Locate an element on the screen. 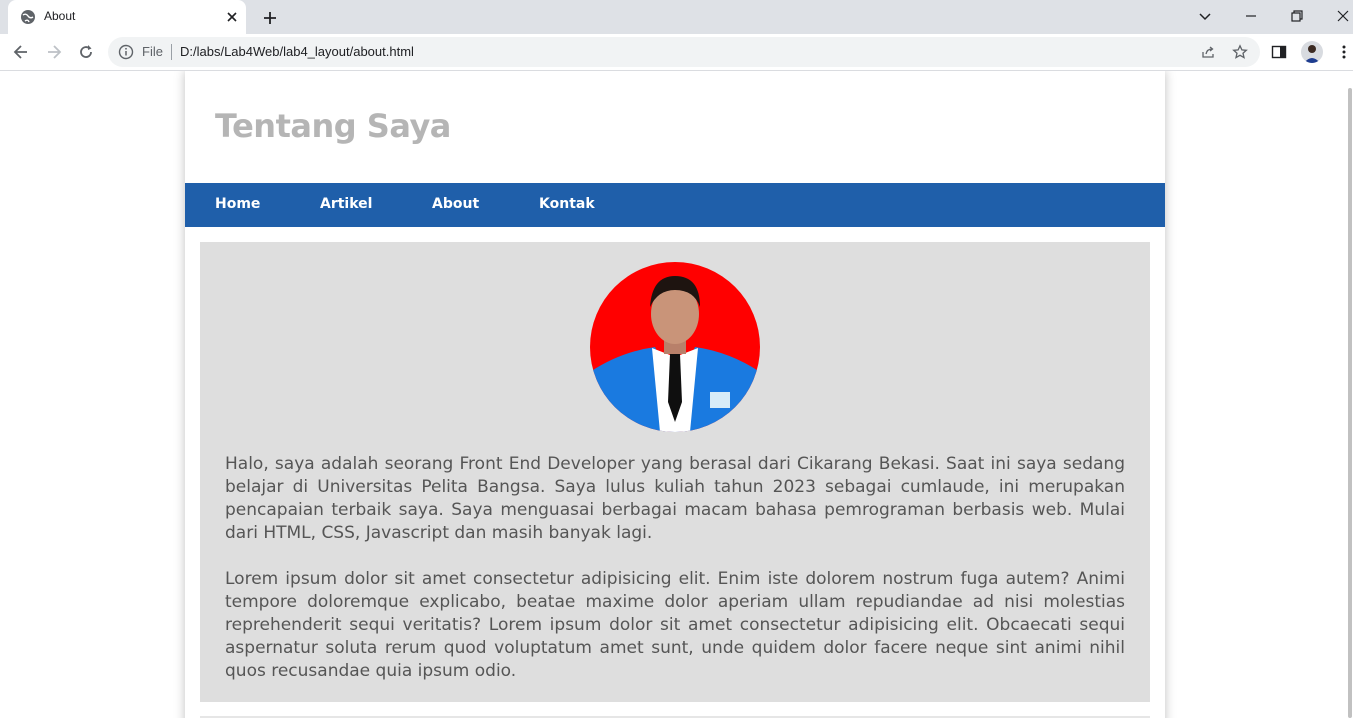 Image resolution: width=1353 pixels, height=718 pixels. menu-kebab-icon is located at coordinates (1344, 52).